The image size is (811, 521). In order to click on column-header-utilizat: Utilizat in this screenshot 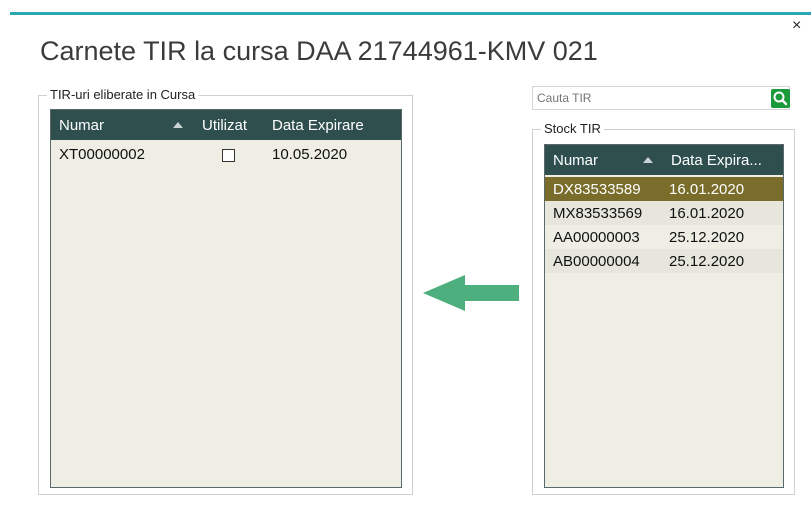, I will do `click(224, 125)`.